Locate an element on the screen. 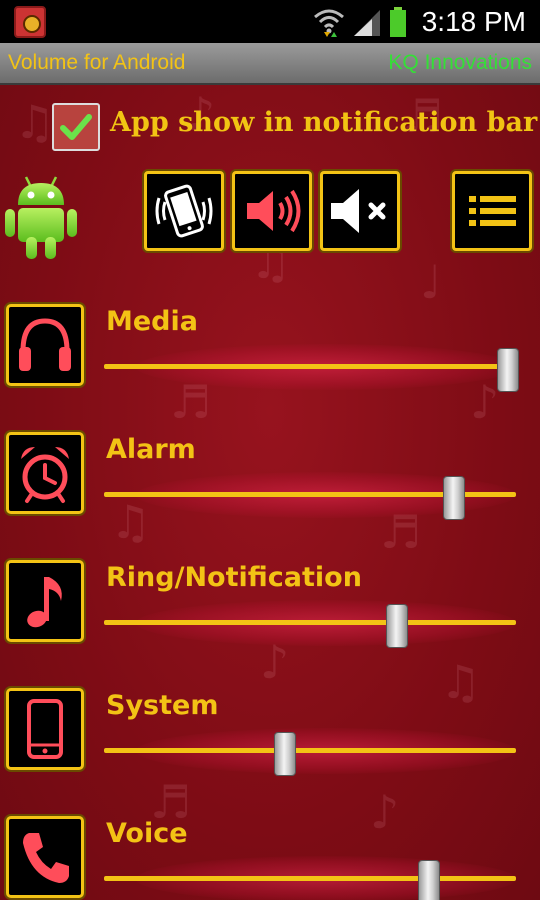 This screenshot has height=900, width=540. notification-bar-checkbox is located at coordinates (76, 127).